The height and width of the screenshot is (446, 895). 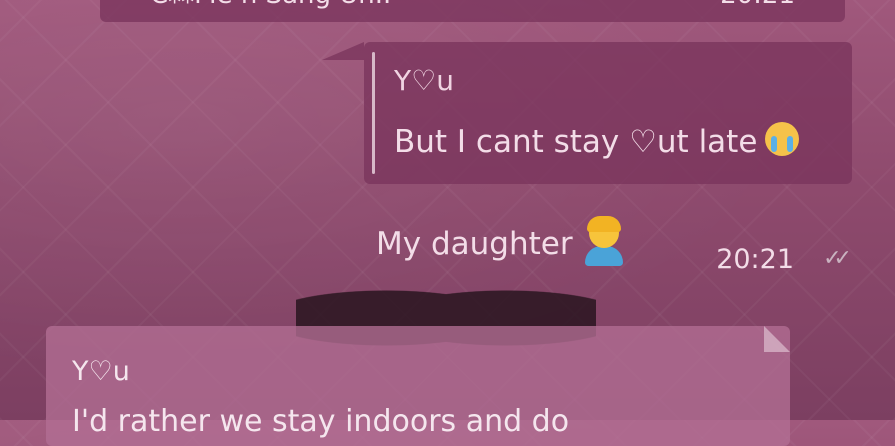 What do you see at coordinates (603, 241) in the screenshot?
I see `person-frowning-icon` at bounding box center [603, 241].